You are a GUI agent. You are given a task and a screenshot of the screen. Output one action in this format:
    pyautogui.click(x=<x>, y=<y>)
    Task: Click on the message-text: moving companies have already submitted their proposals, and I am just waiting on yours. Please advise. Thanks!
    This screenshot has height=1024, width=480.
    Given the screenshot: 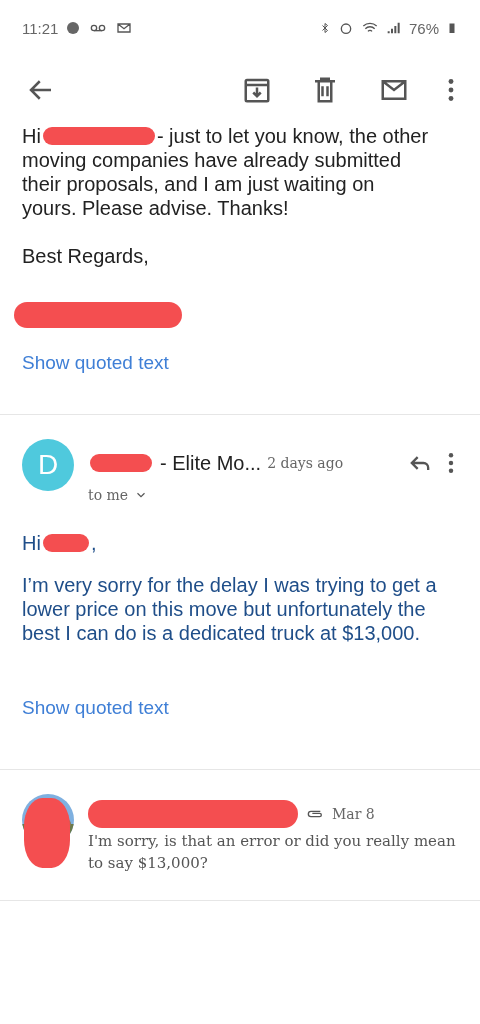 What is the action you would take?
    pyautogui.click(x=212, y=184)
    